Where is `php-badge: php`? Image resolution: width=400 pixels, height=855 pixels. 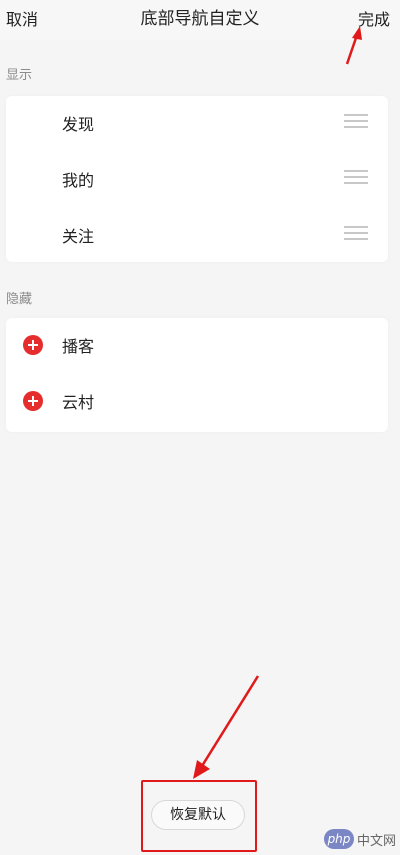
php-badge: php is located at coordinates (338, 839).